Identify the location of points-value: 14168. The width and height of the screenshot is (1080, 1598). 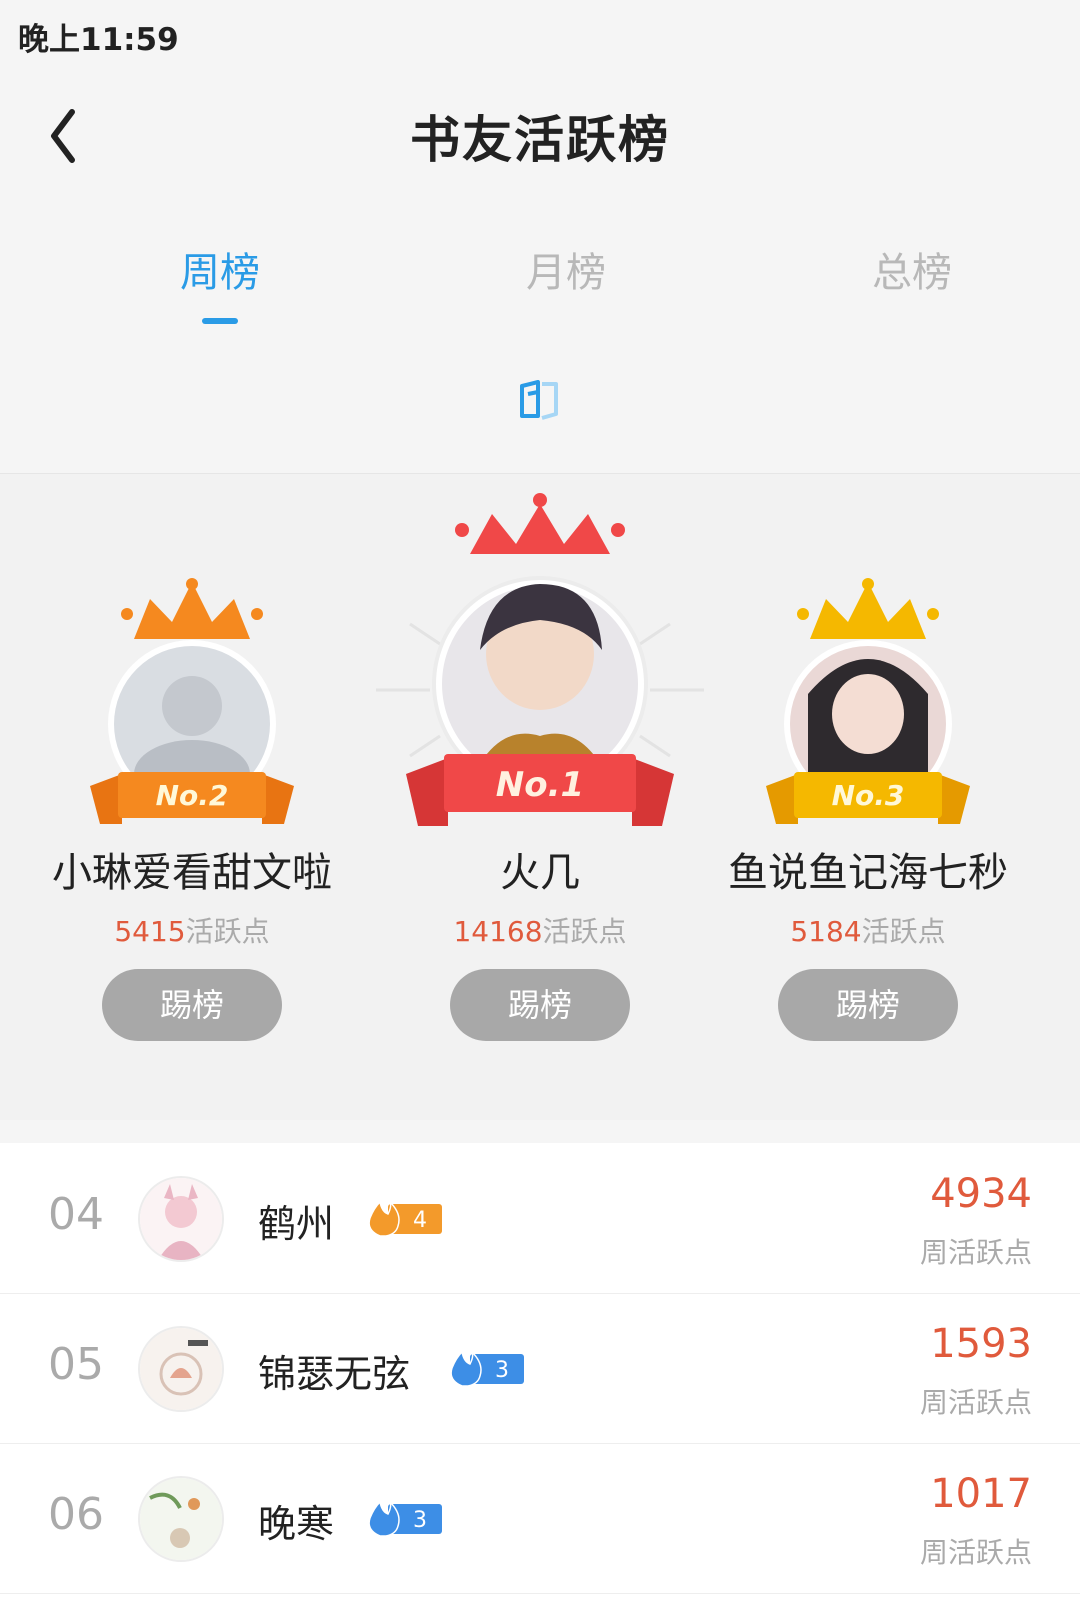
(498, 931).